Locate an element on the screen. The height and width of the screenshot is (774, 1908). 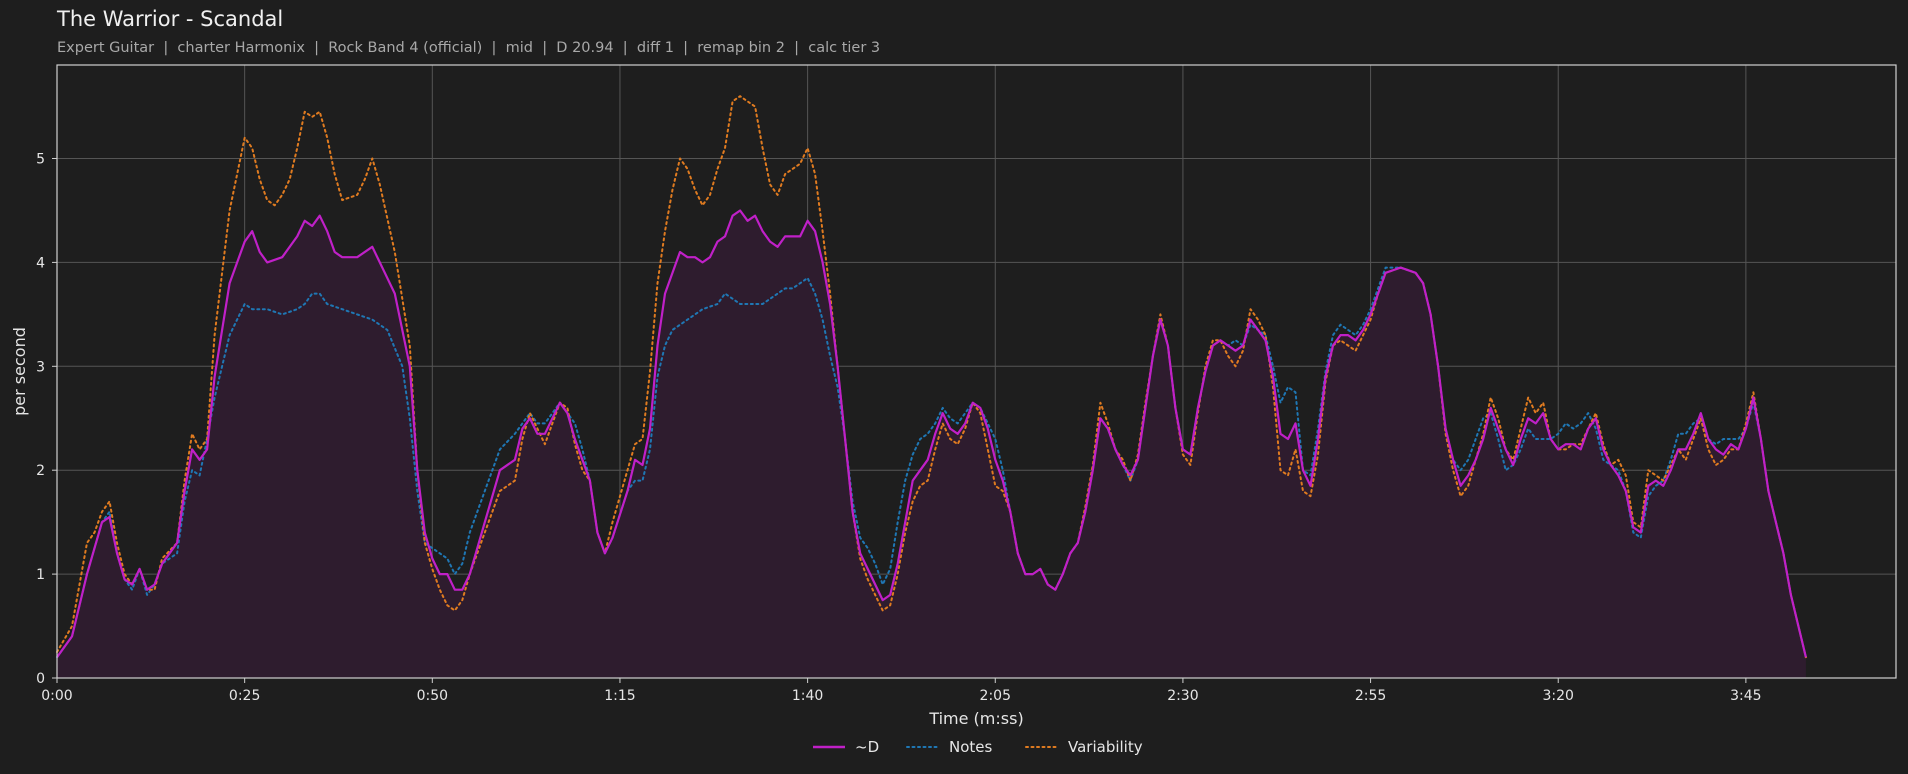
y-tick-label: 0 is located at coordinates (40, 679).